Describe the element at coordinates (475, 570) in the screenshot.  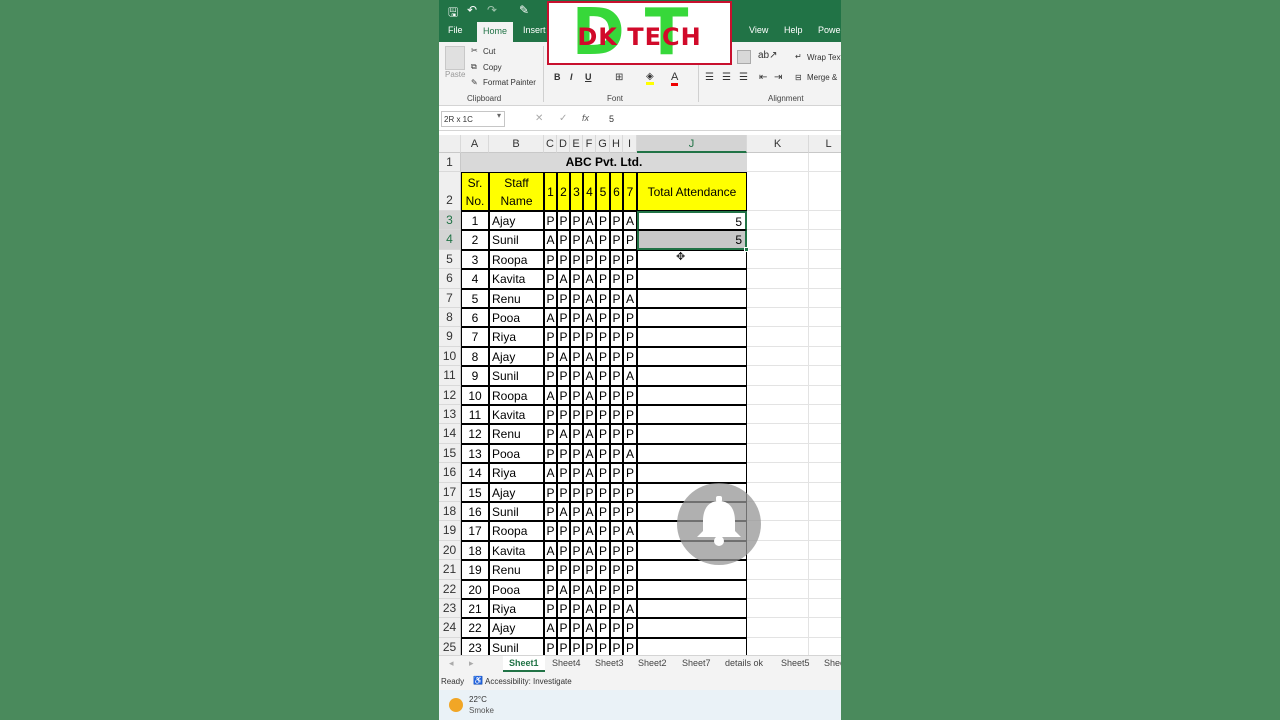
I see `sr-no-cell: 19` at that location.